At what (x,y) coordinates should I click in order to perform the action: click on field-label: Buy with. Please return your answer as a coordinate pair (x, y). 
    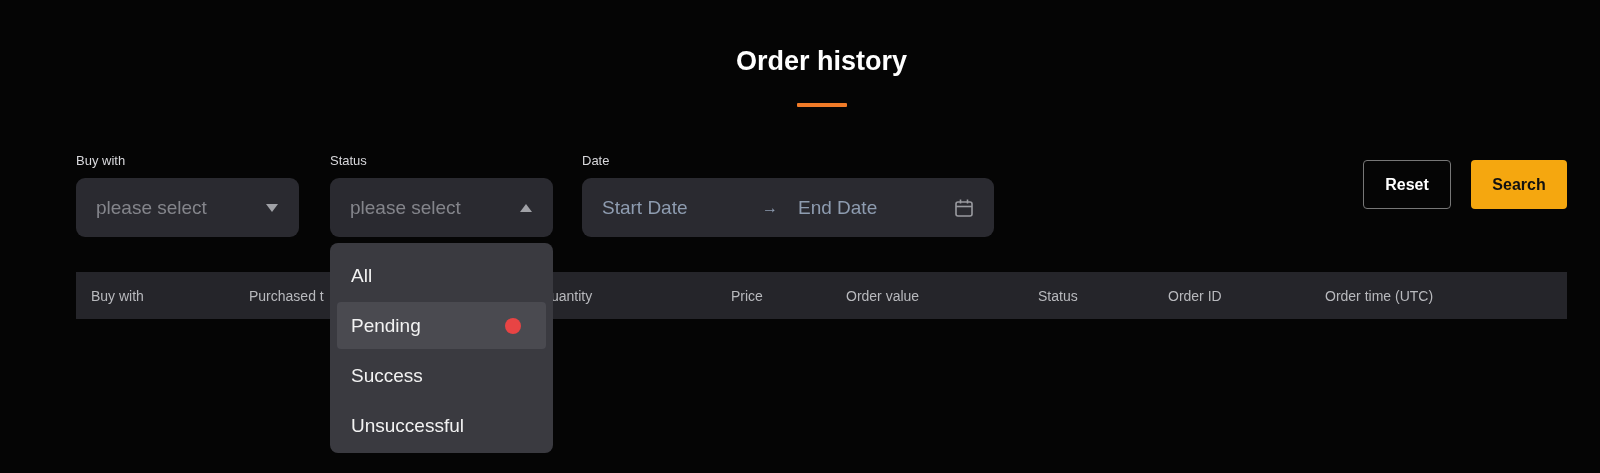
    Looking at the image, I should click on (101, 161).